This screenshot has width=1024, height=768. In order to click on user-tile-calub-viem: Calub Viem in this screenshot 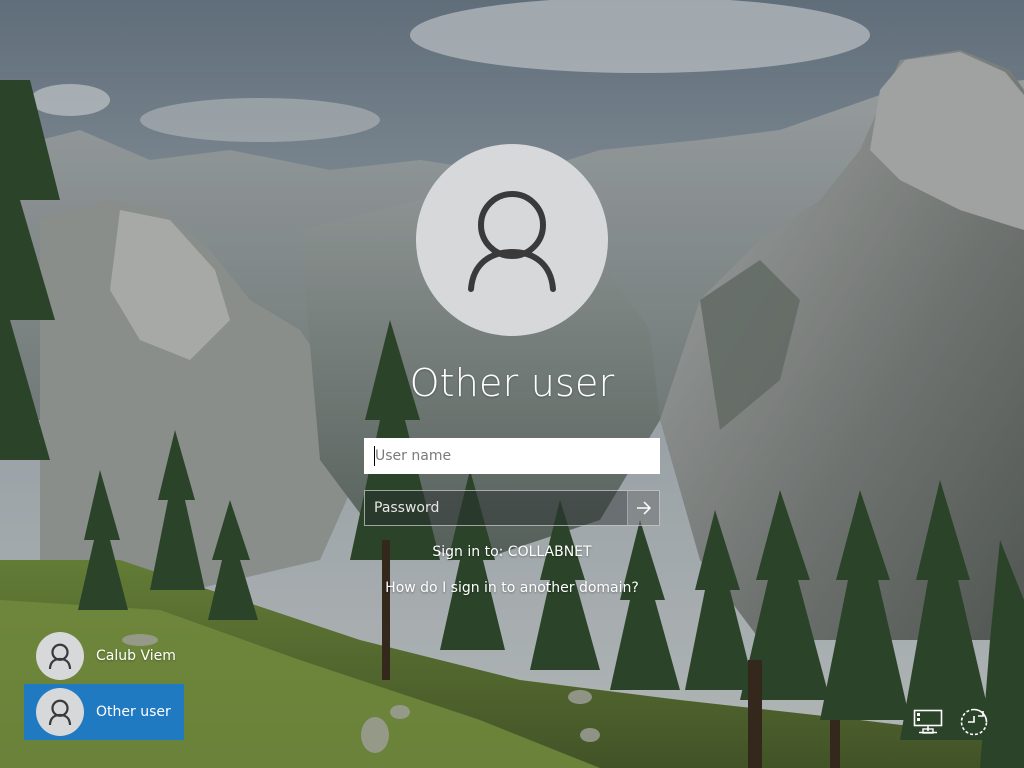, I will do `click(104, 656)`.